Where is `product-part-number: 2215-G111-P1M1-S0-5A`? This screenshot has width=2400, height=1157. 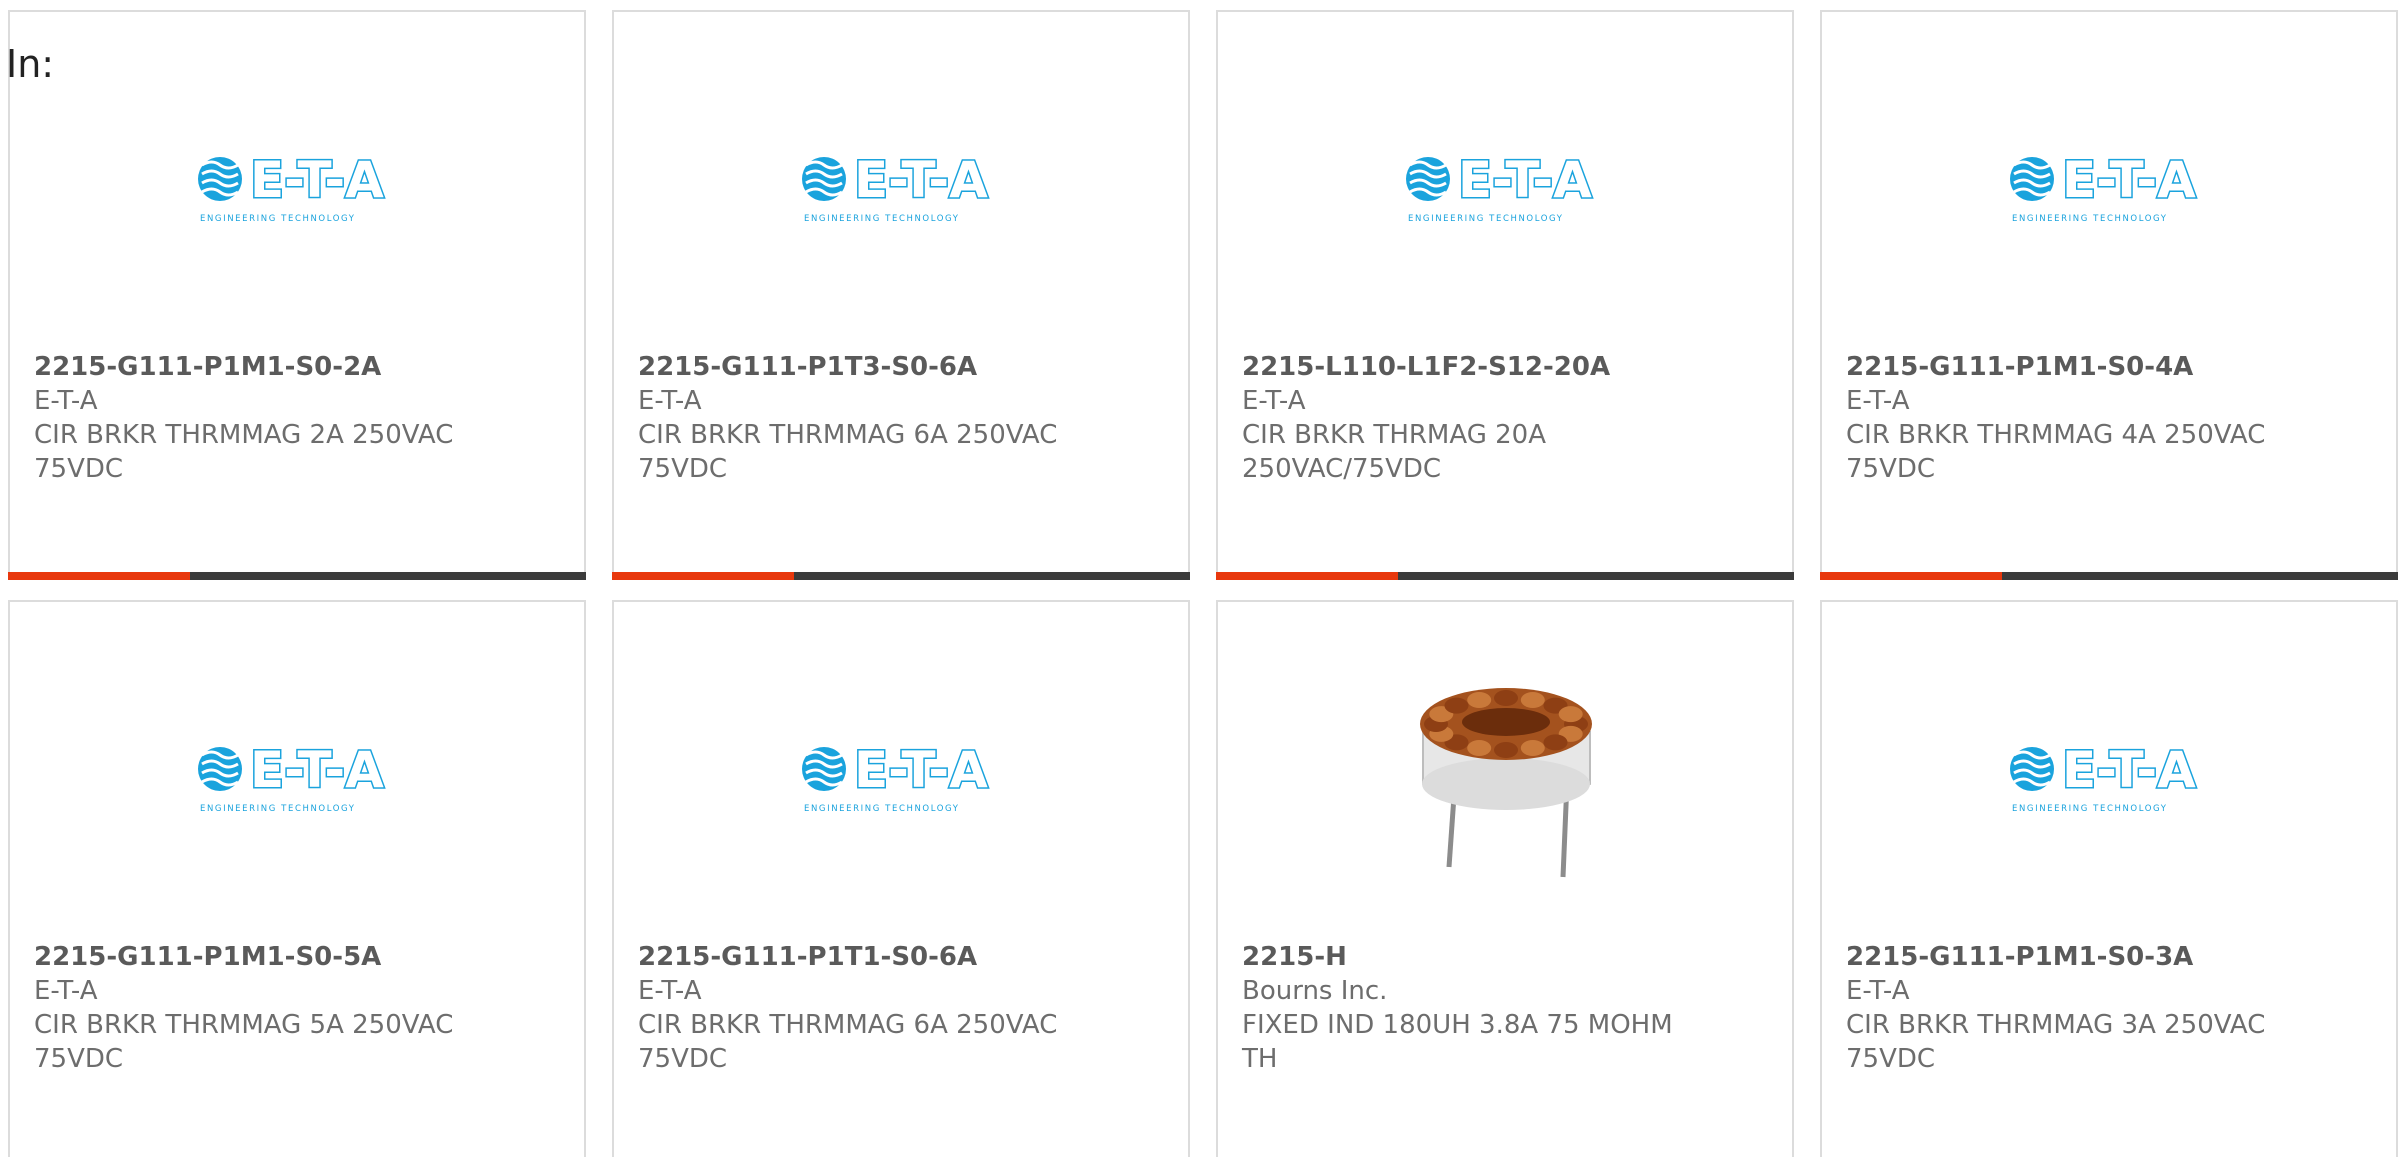 product-part-number: 2215-G111-P1M1-S0-5A is located at coordinates (297, 957).